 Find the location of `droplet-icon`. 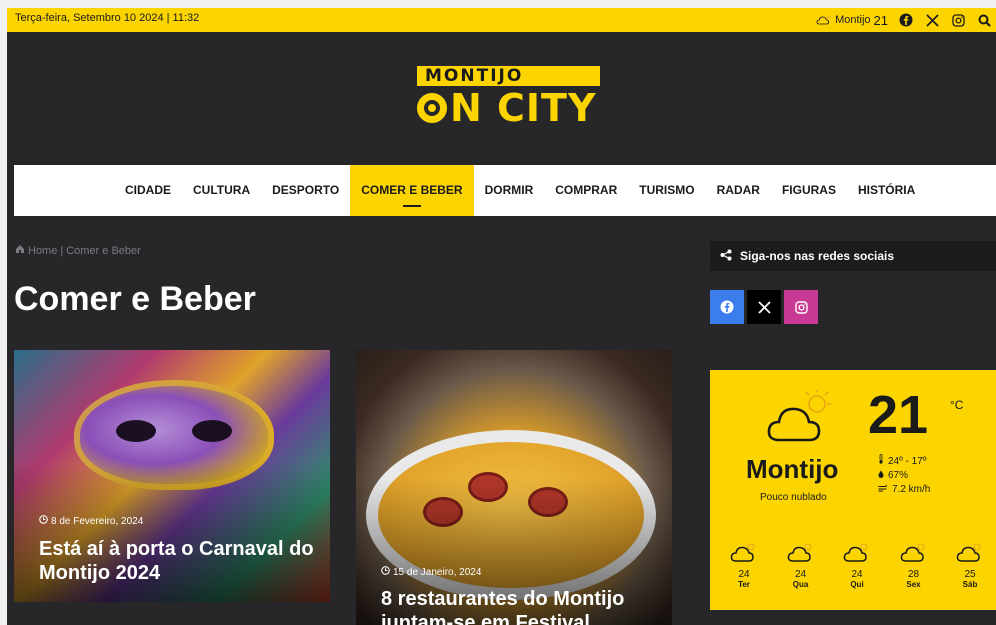

droplet-icon is located at coordinates (881, 476).